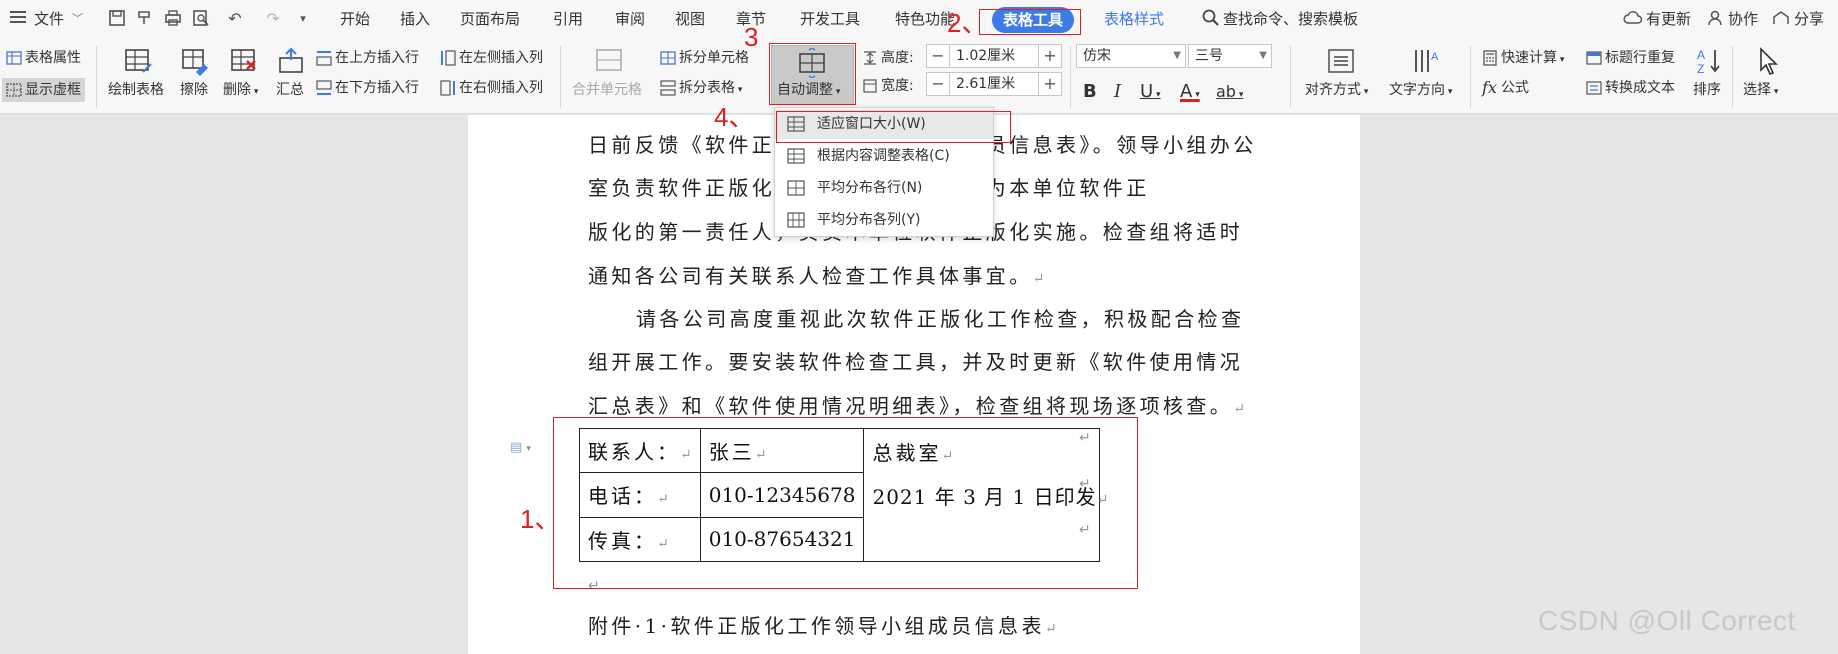 This screenshot has height=654, width=1838. I want to click on tab-review: 审阅, so click(630, 19).